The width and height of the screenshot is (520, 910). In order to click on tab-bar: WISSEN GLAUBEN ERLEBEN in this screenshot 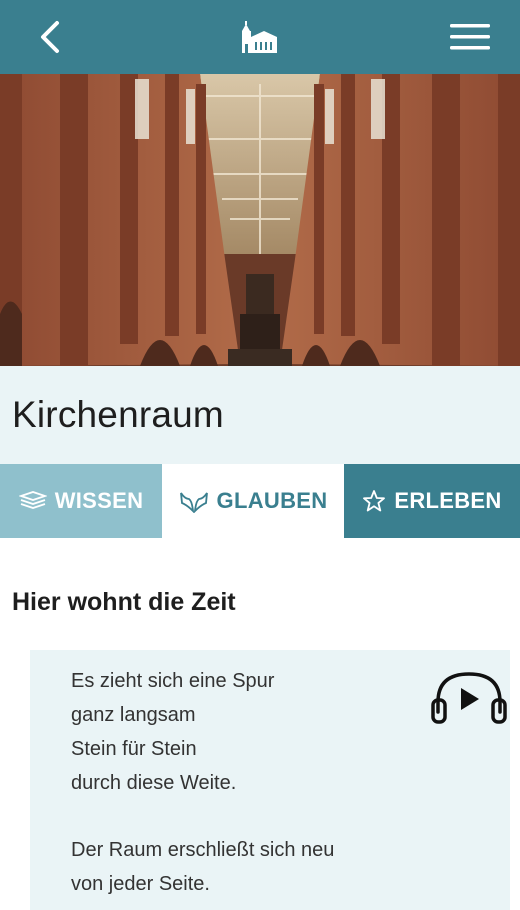, I will do `click(260, 501)`.